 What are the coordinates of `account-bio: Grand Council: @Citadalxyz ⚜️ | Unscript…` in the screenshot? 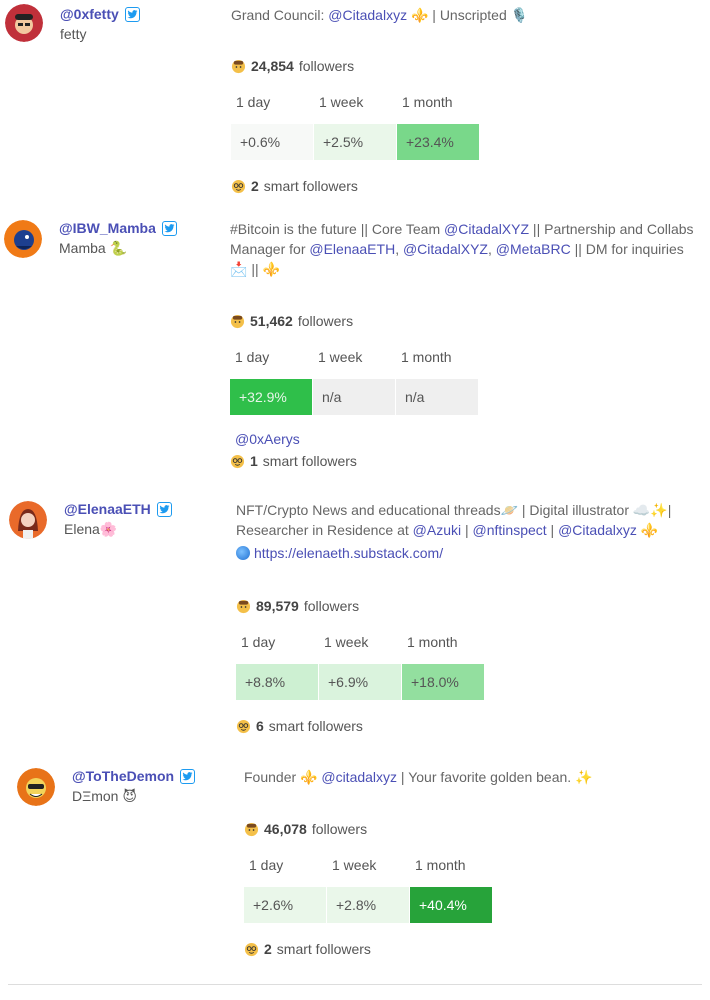 It's located at (380, 15).